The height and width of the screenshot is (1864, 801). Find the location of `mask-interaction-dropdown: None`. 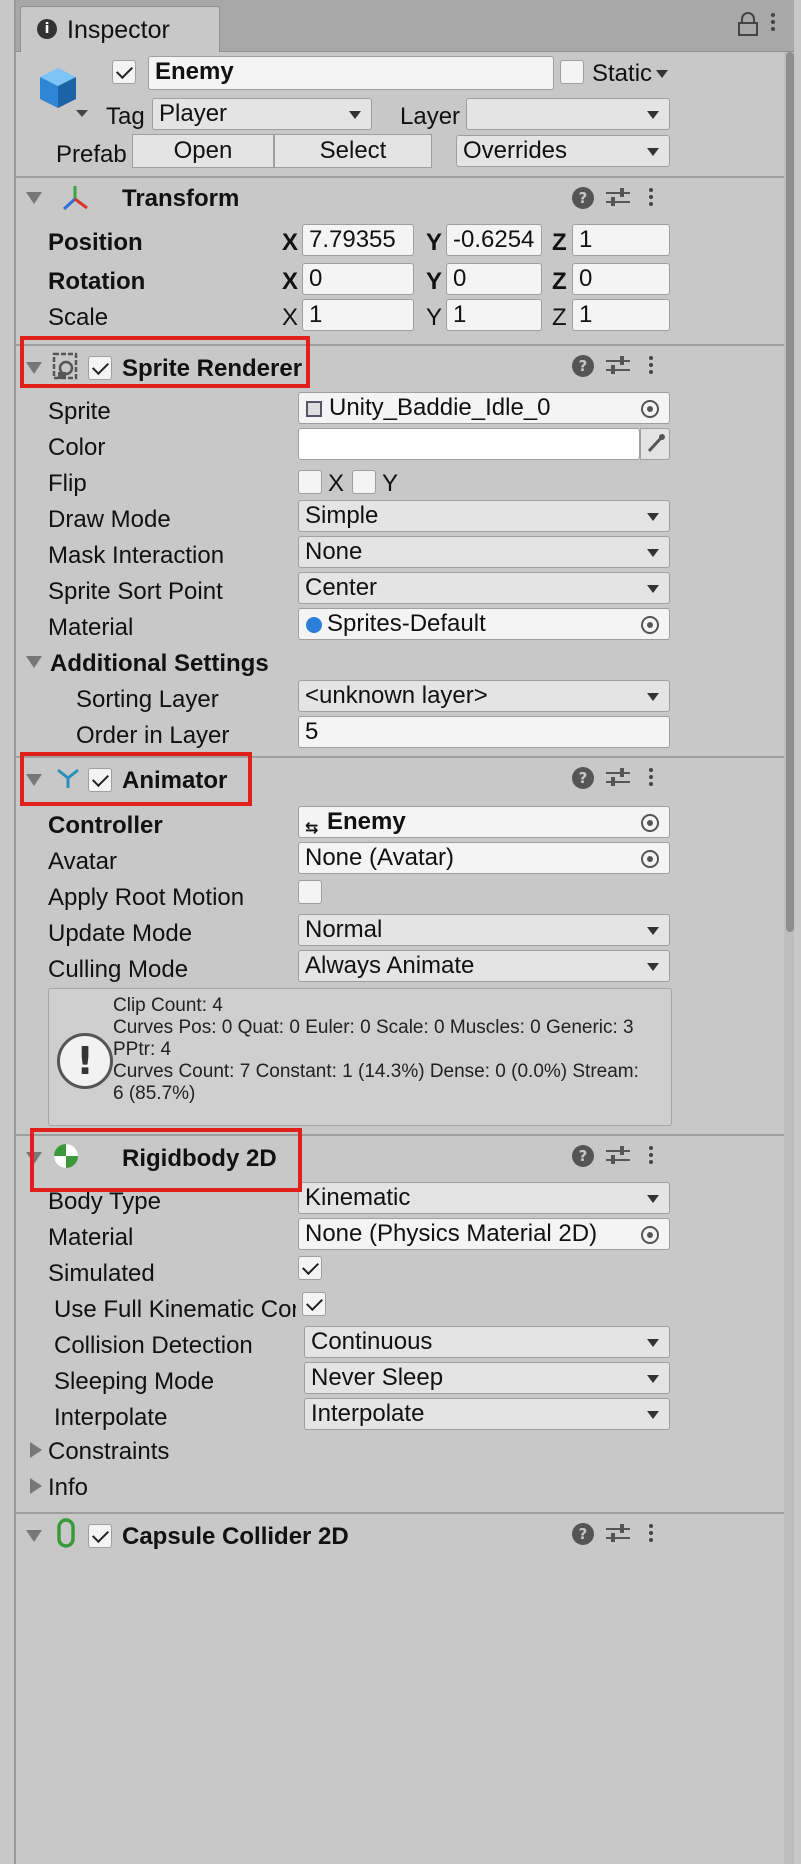

mask-interaction-dropdown: None is located at coordinates (484, 552).